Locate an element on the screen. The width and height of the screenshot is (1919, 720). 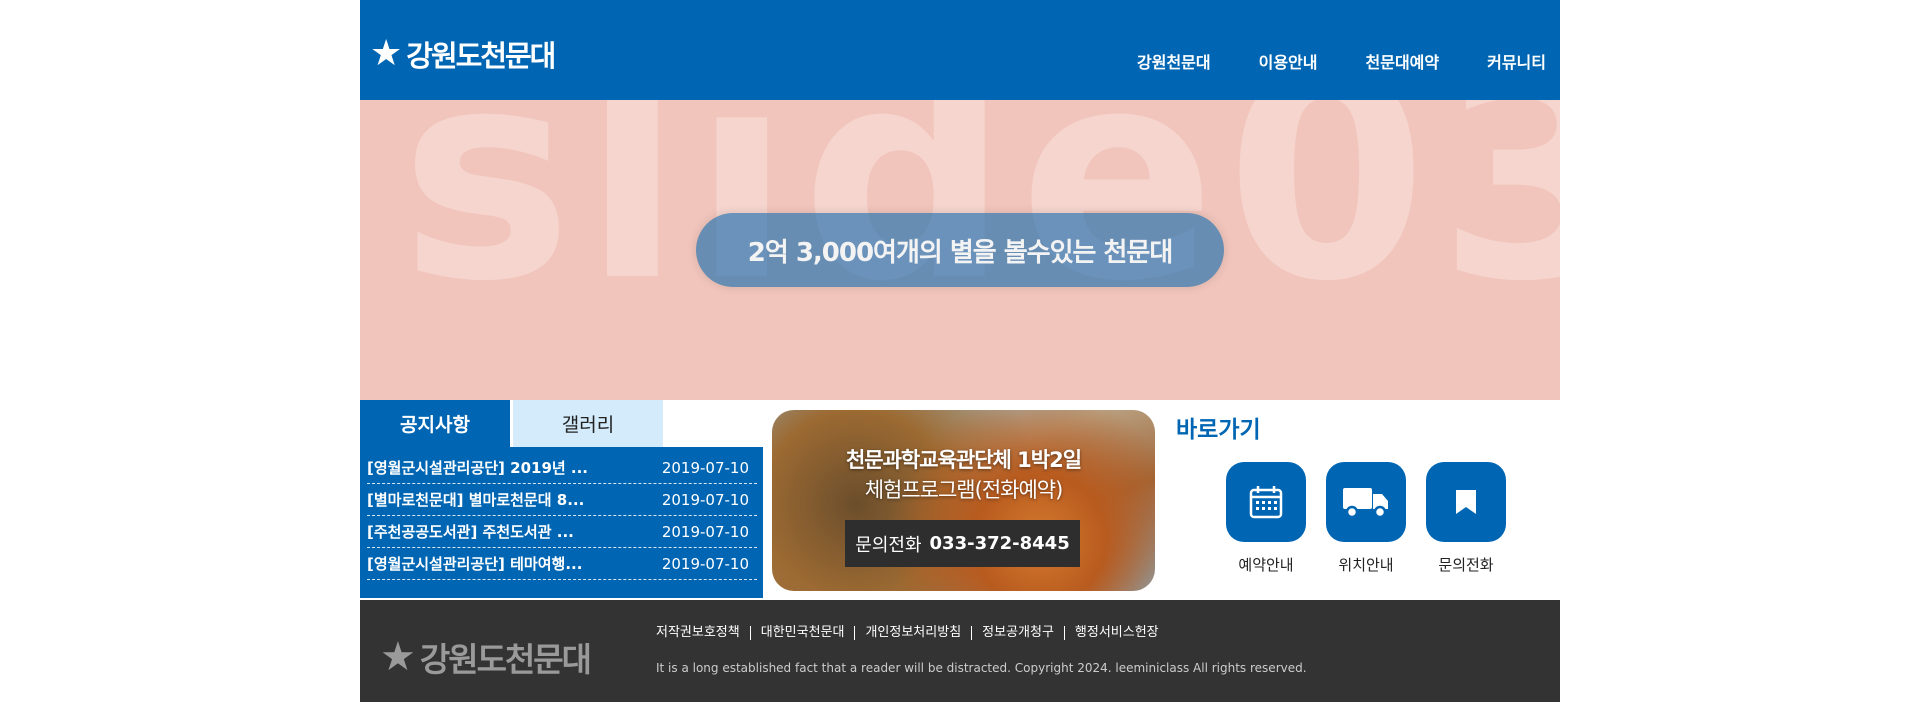
main-nav: 강원천문대 이용안내 천문대예약 커뮤니티 is located at coordinates (1317, 61).